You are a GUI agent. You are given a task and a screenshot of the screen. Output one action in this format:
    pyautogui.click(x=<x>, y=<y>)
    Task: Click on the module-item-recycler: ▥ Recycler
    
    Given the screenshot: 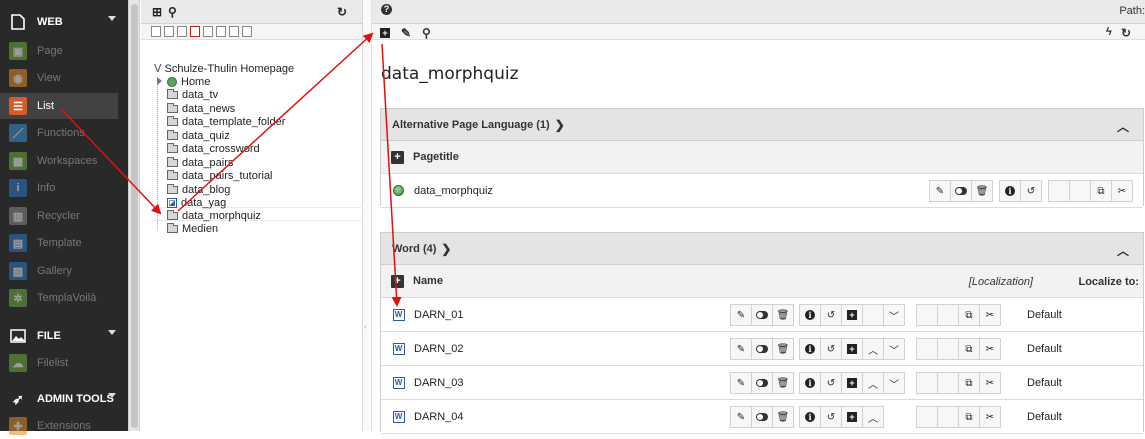 What is the action you would take?
    pyautogui.click(x=59, y=216)
    